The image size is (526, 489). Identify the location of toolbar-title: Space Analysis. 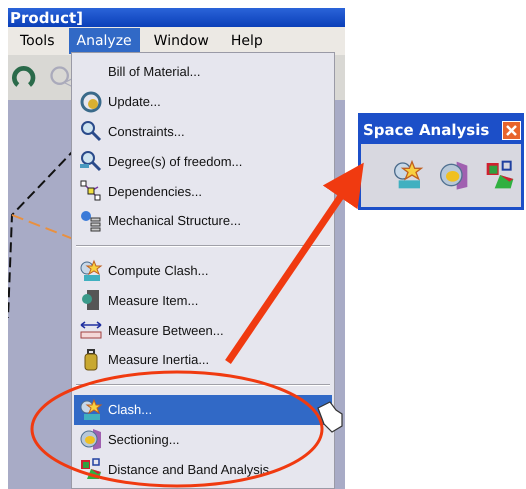
(426, 130).